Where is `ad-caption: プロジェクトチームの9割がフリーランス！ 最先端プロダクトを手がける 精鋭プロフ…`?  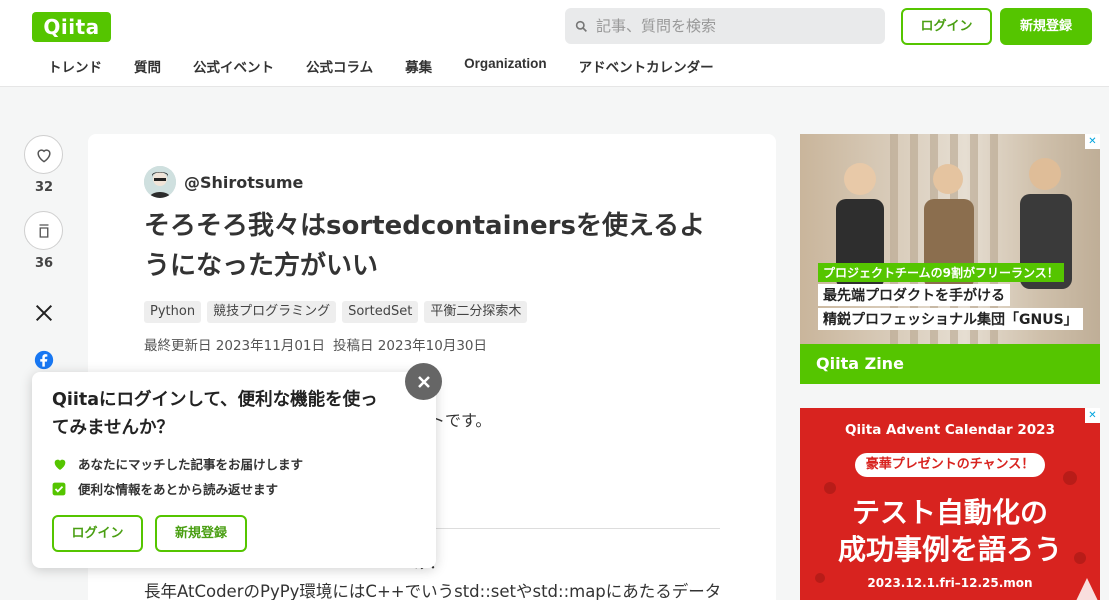
ad-caption: プロジェクトチームの9割がフリーランス！ 最先端プロダクトを手がける 精鋭プロフ… is located at coordinates (954, 297).